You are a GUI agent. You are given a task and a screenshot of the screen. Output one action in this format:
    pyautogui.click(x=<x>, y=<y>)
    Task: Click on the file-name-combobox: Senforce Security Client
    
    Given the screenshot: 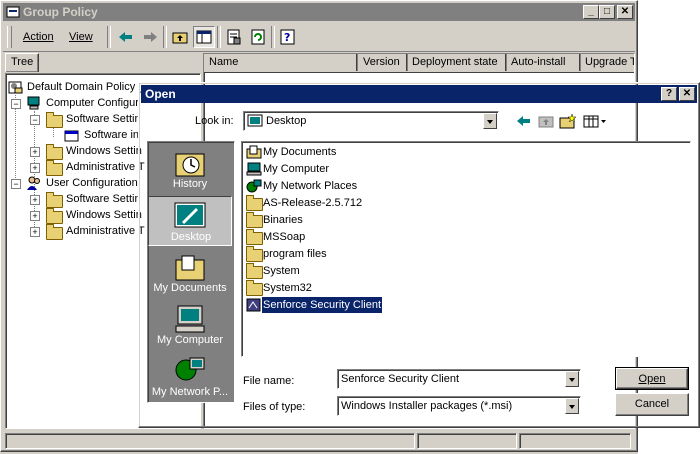 What is the action you would take?
    pyautogui.click(x=459, y=379)
    